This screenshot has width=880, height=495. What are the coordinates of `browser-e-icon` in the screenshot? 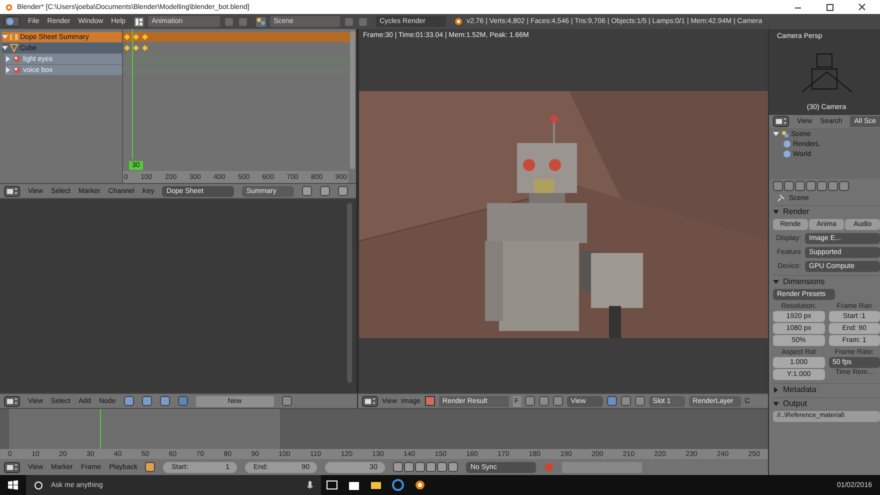 It's located at (398, 485).